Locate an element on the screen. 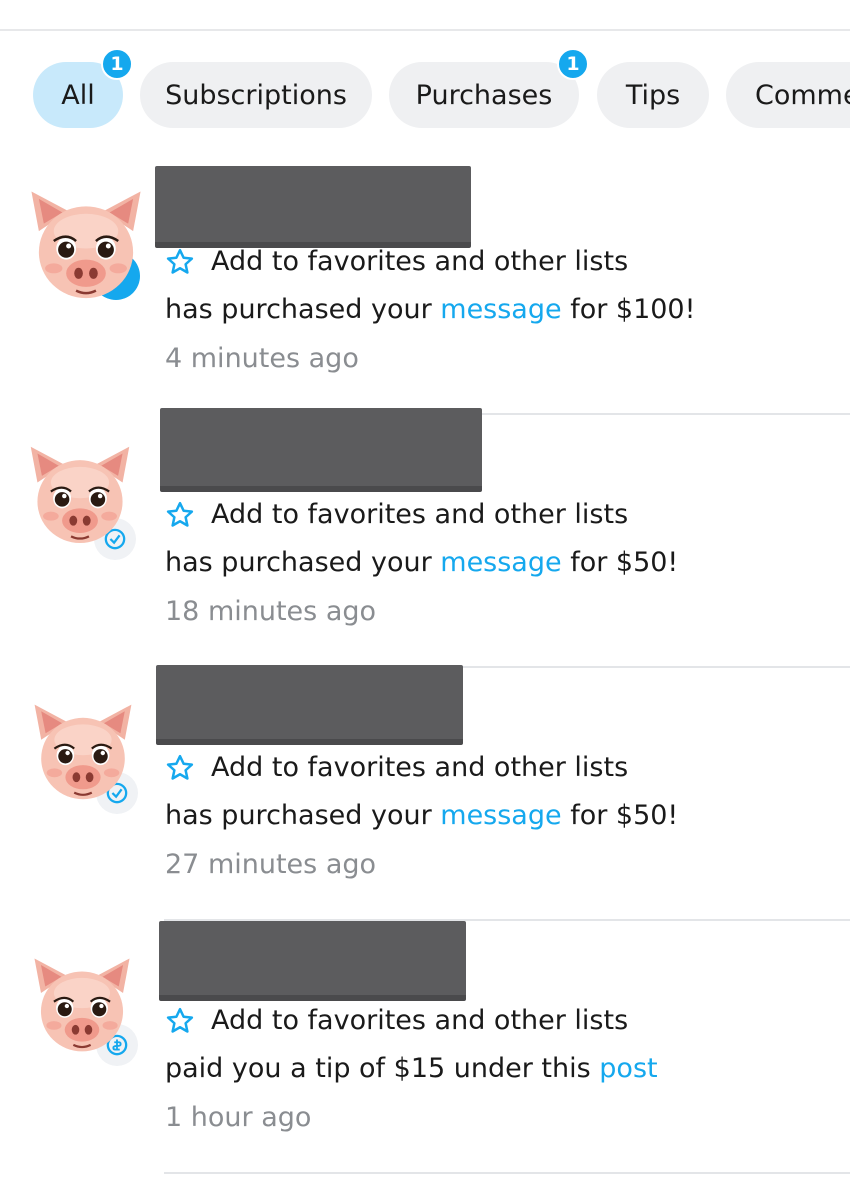 The image size is (850, 1200). notification-timestamp: 4 minutes ago is located at coordinates (262, 358).